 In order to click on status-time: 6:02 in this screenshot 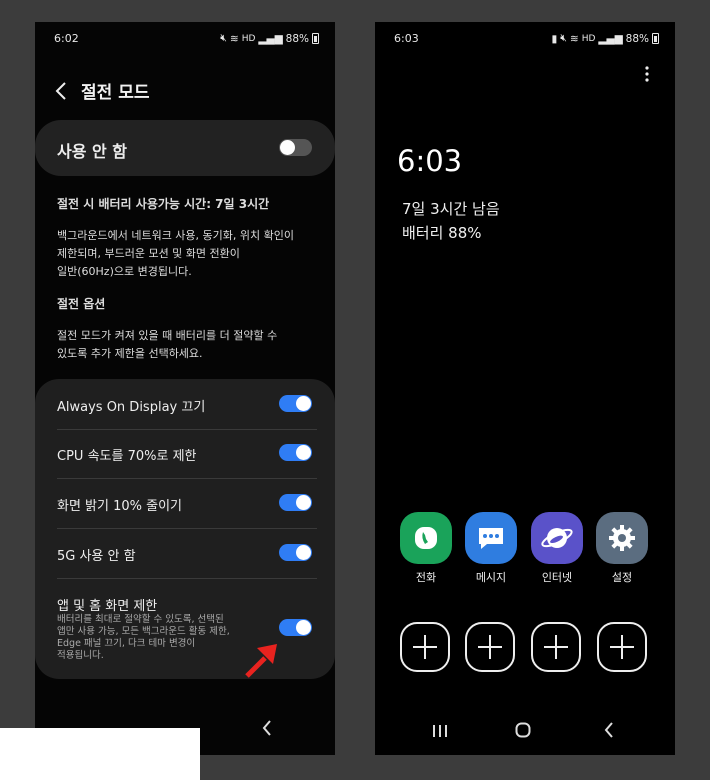, I will do `click(66, 38)`.